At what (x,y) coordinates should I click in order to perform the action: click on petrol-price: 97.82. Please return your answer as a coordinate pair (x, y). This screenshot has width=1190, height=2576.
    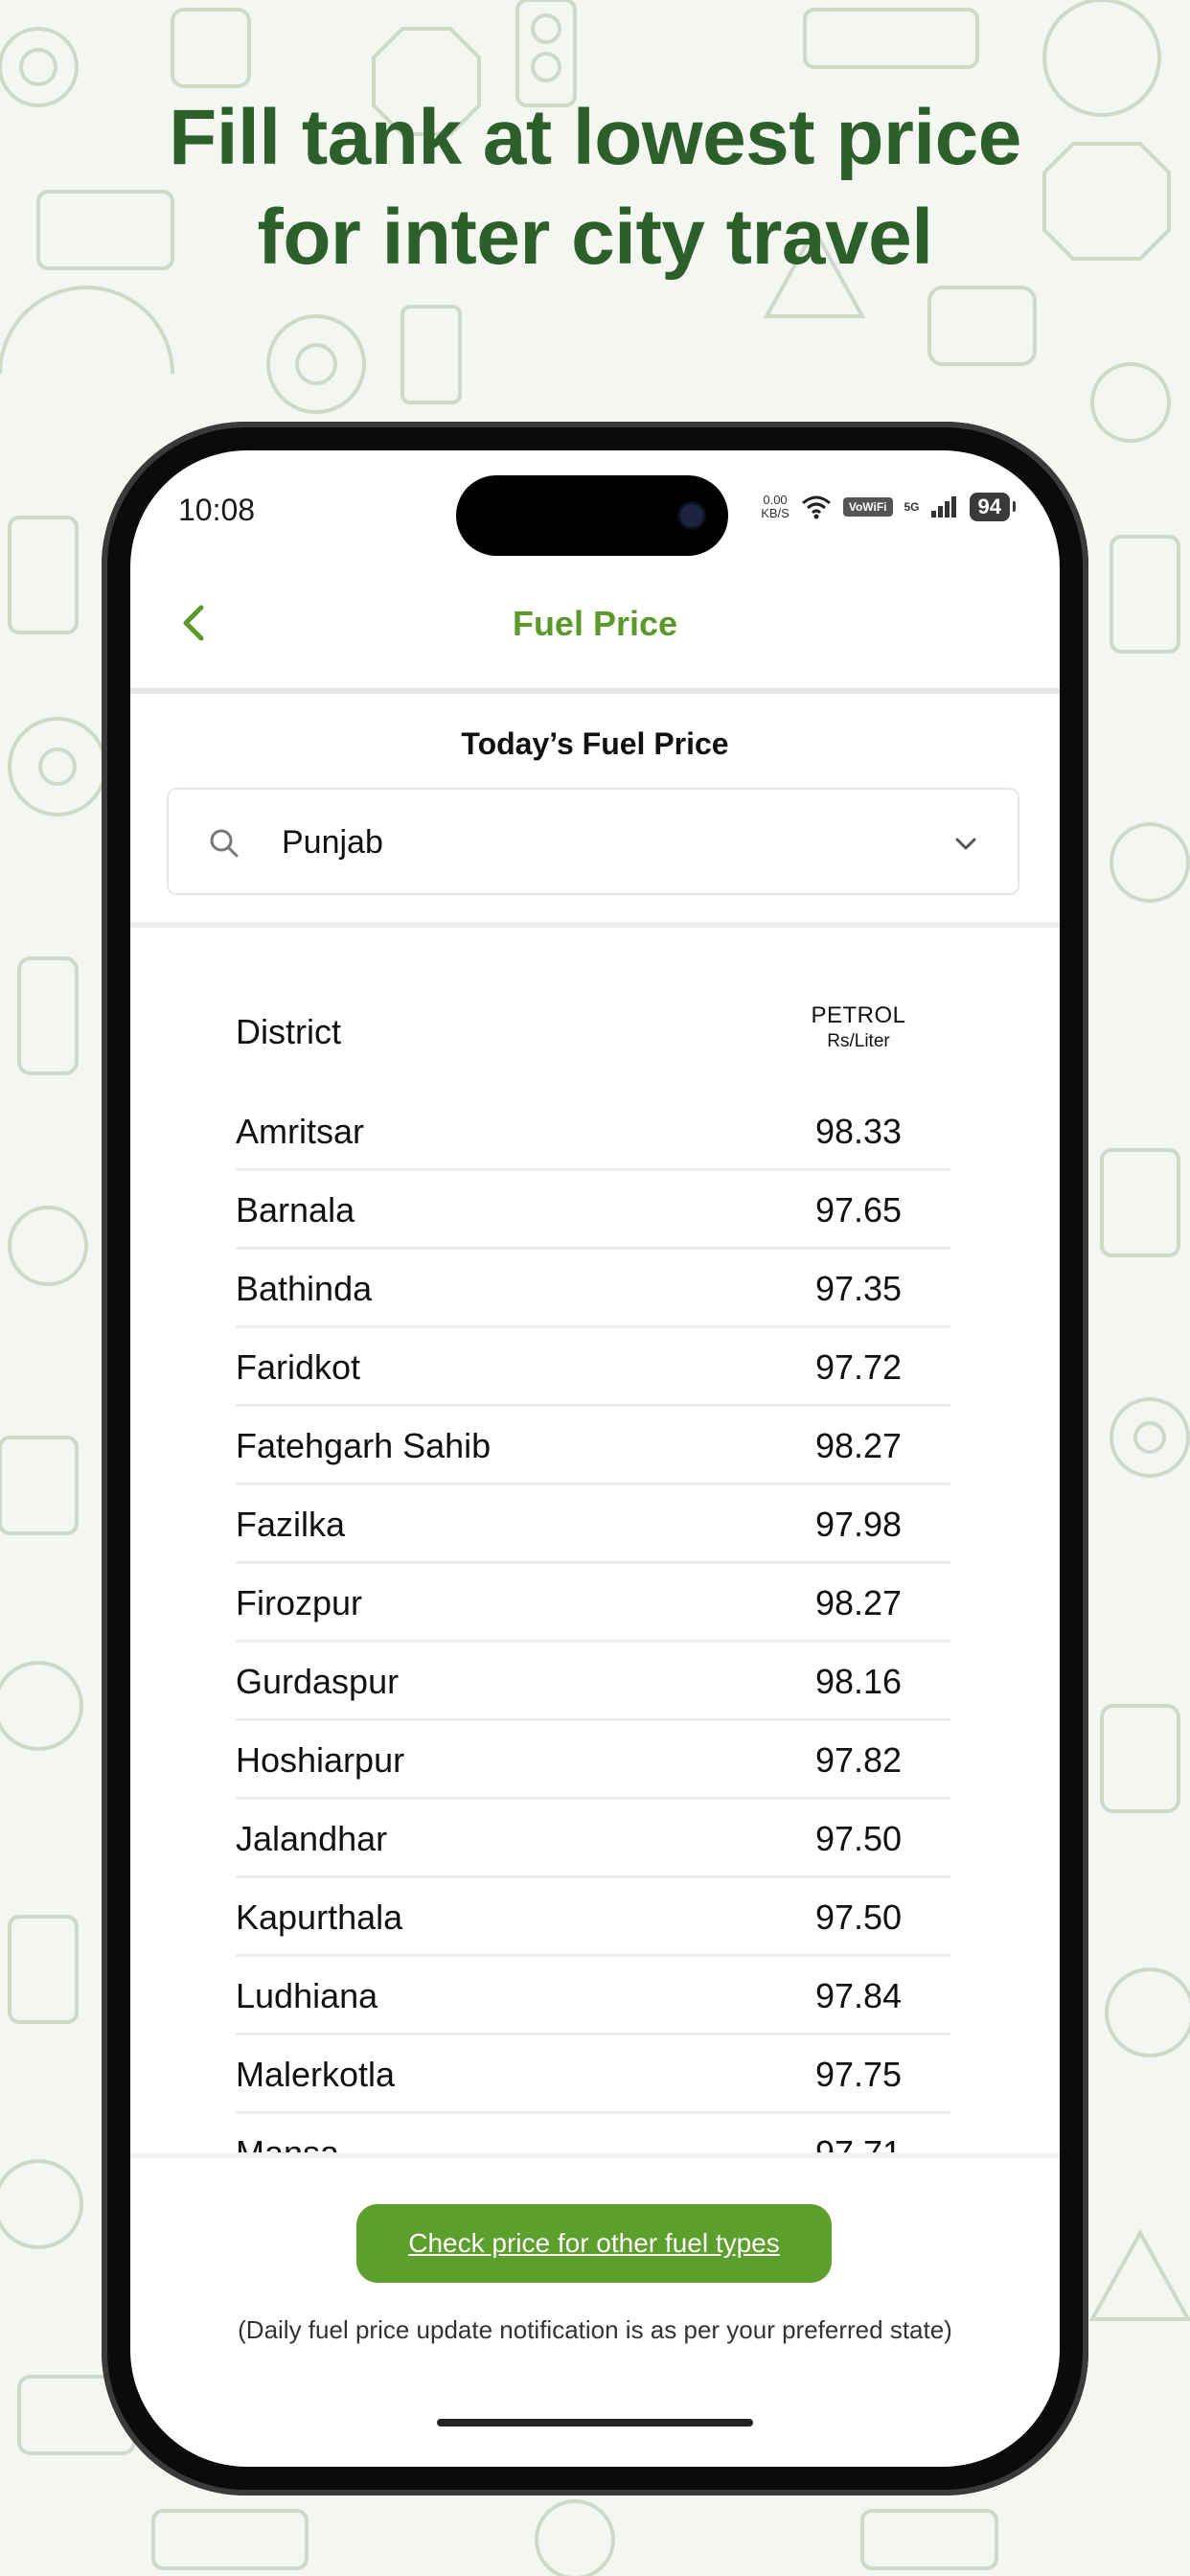
    Looking at the image, I should click on (858, 1760).